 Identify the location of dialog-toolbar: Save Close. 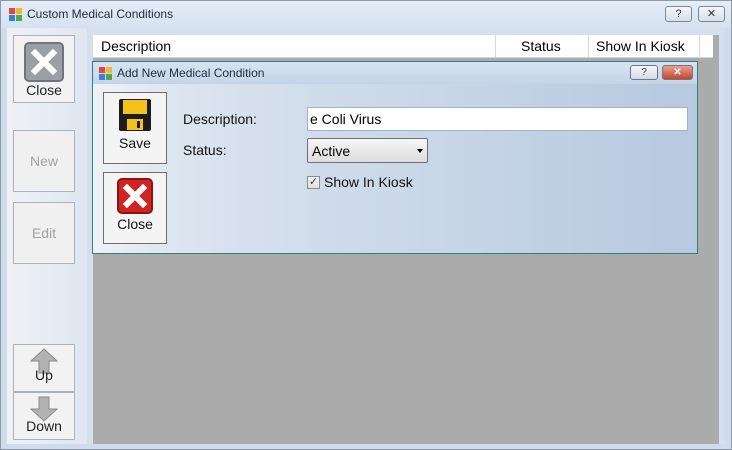
(133, 168).